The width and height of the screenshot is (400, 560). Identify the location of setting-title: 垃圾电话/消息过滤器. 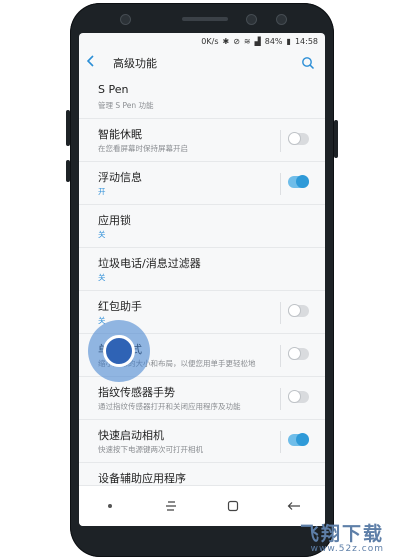
(149, 263).